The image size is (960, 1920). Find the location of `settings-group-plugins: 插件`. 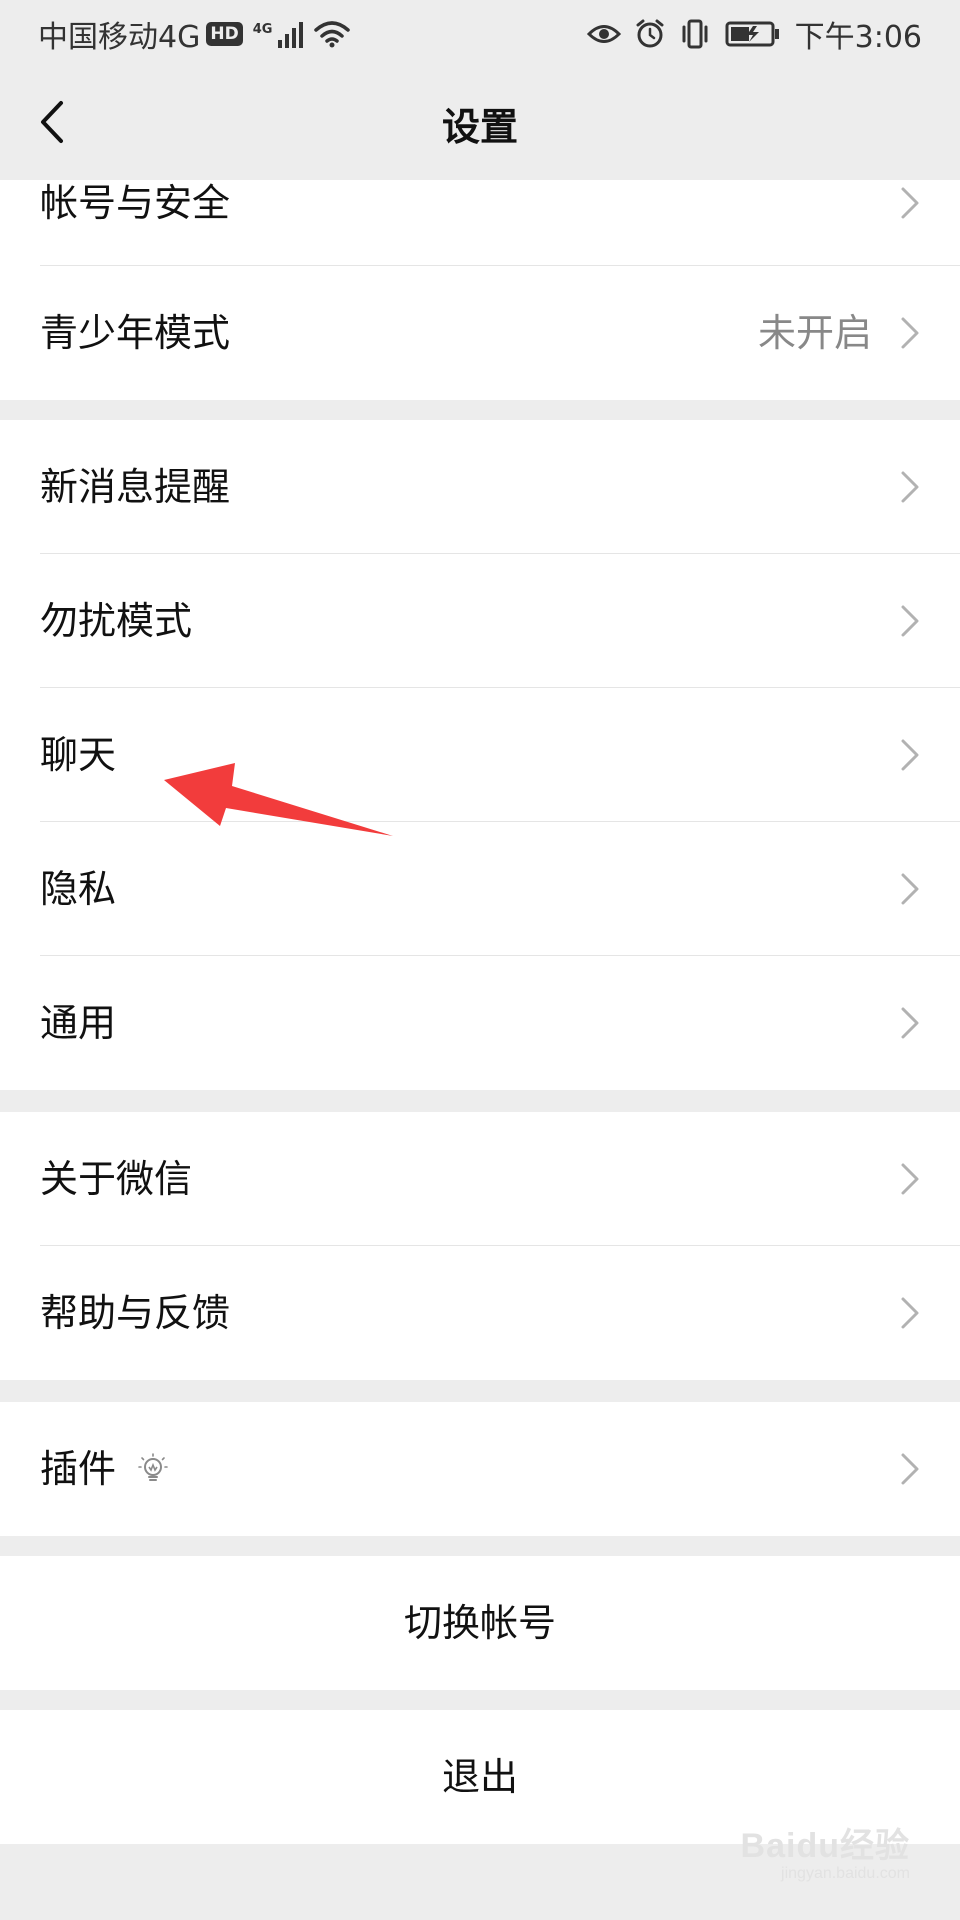

settings-group-plugins: 插件 is located at coordinates (480, 1469).